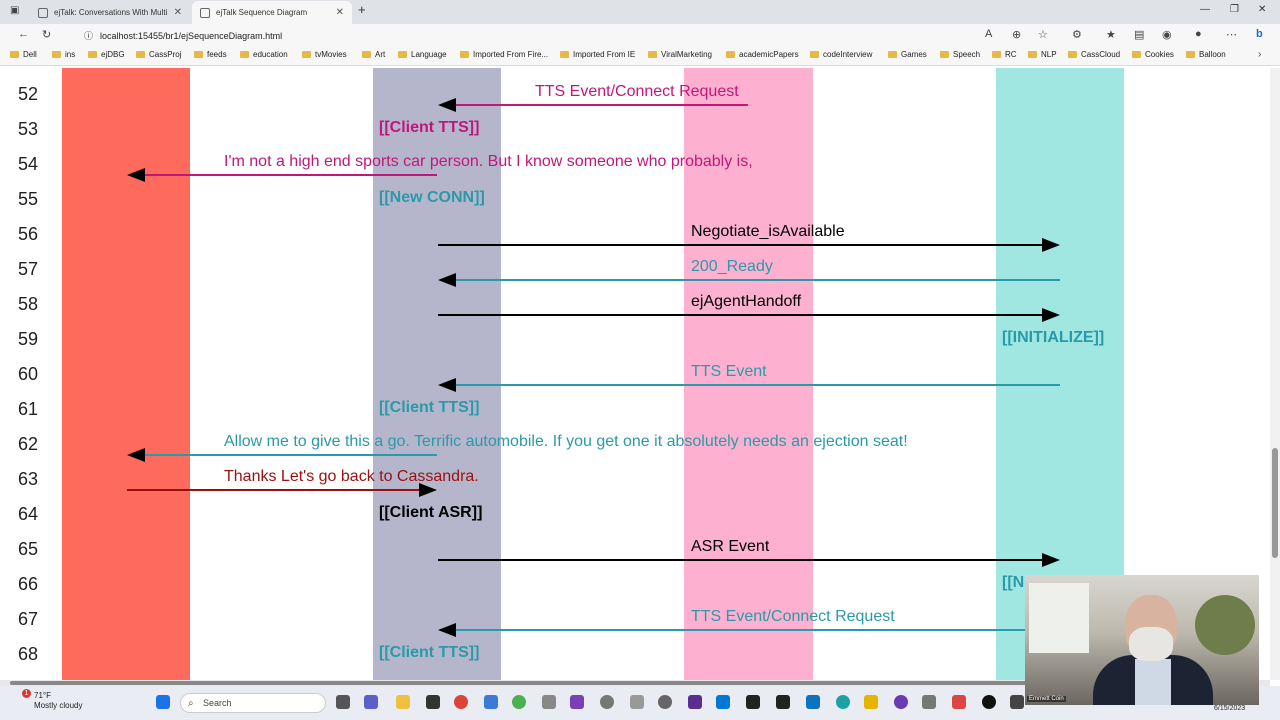 The height and width of the screenshot is (720, 1280). I want to click on bing-icon: b, so click(1259, 34).